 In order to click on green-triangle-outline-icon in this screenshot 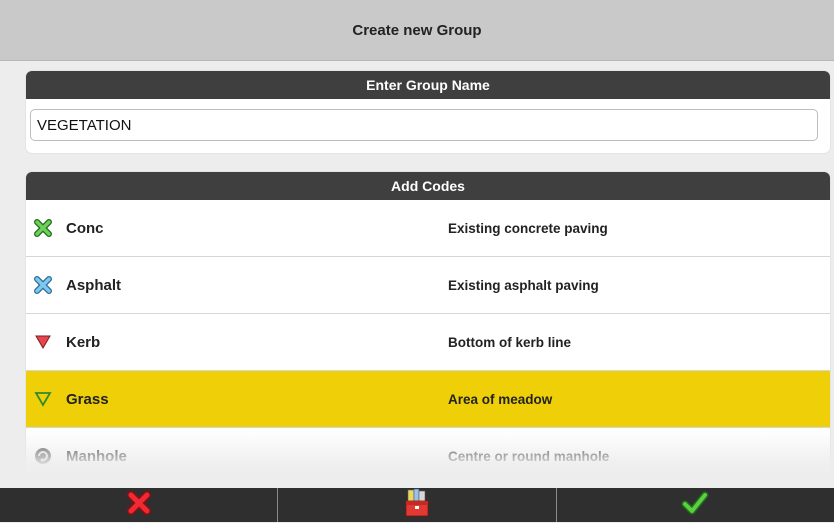, I will do `click(43, 399)`.